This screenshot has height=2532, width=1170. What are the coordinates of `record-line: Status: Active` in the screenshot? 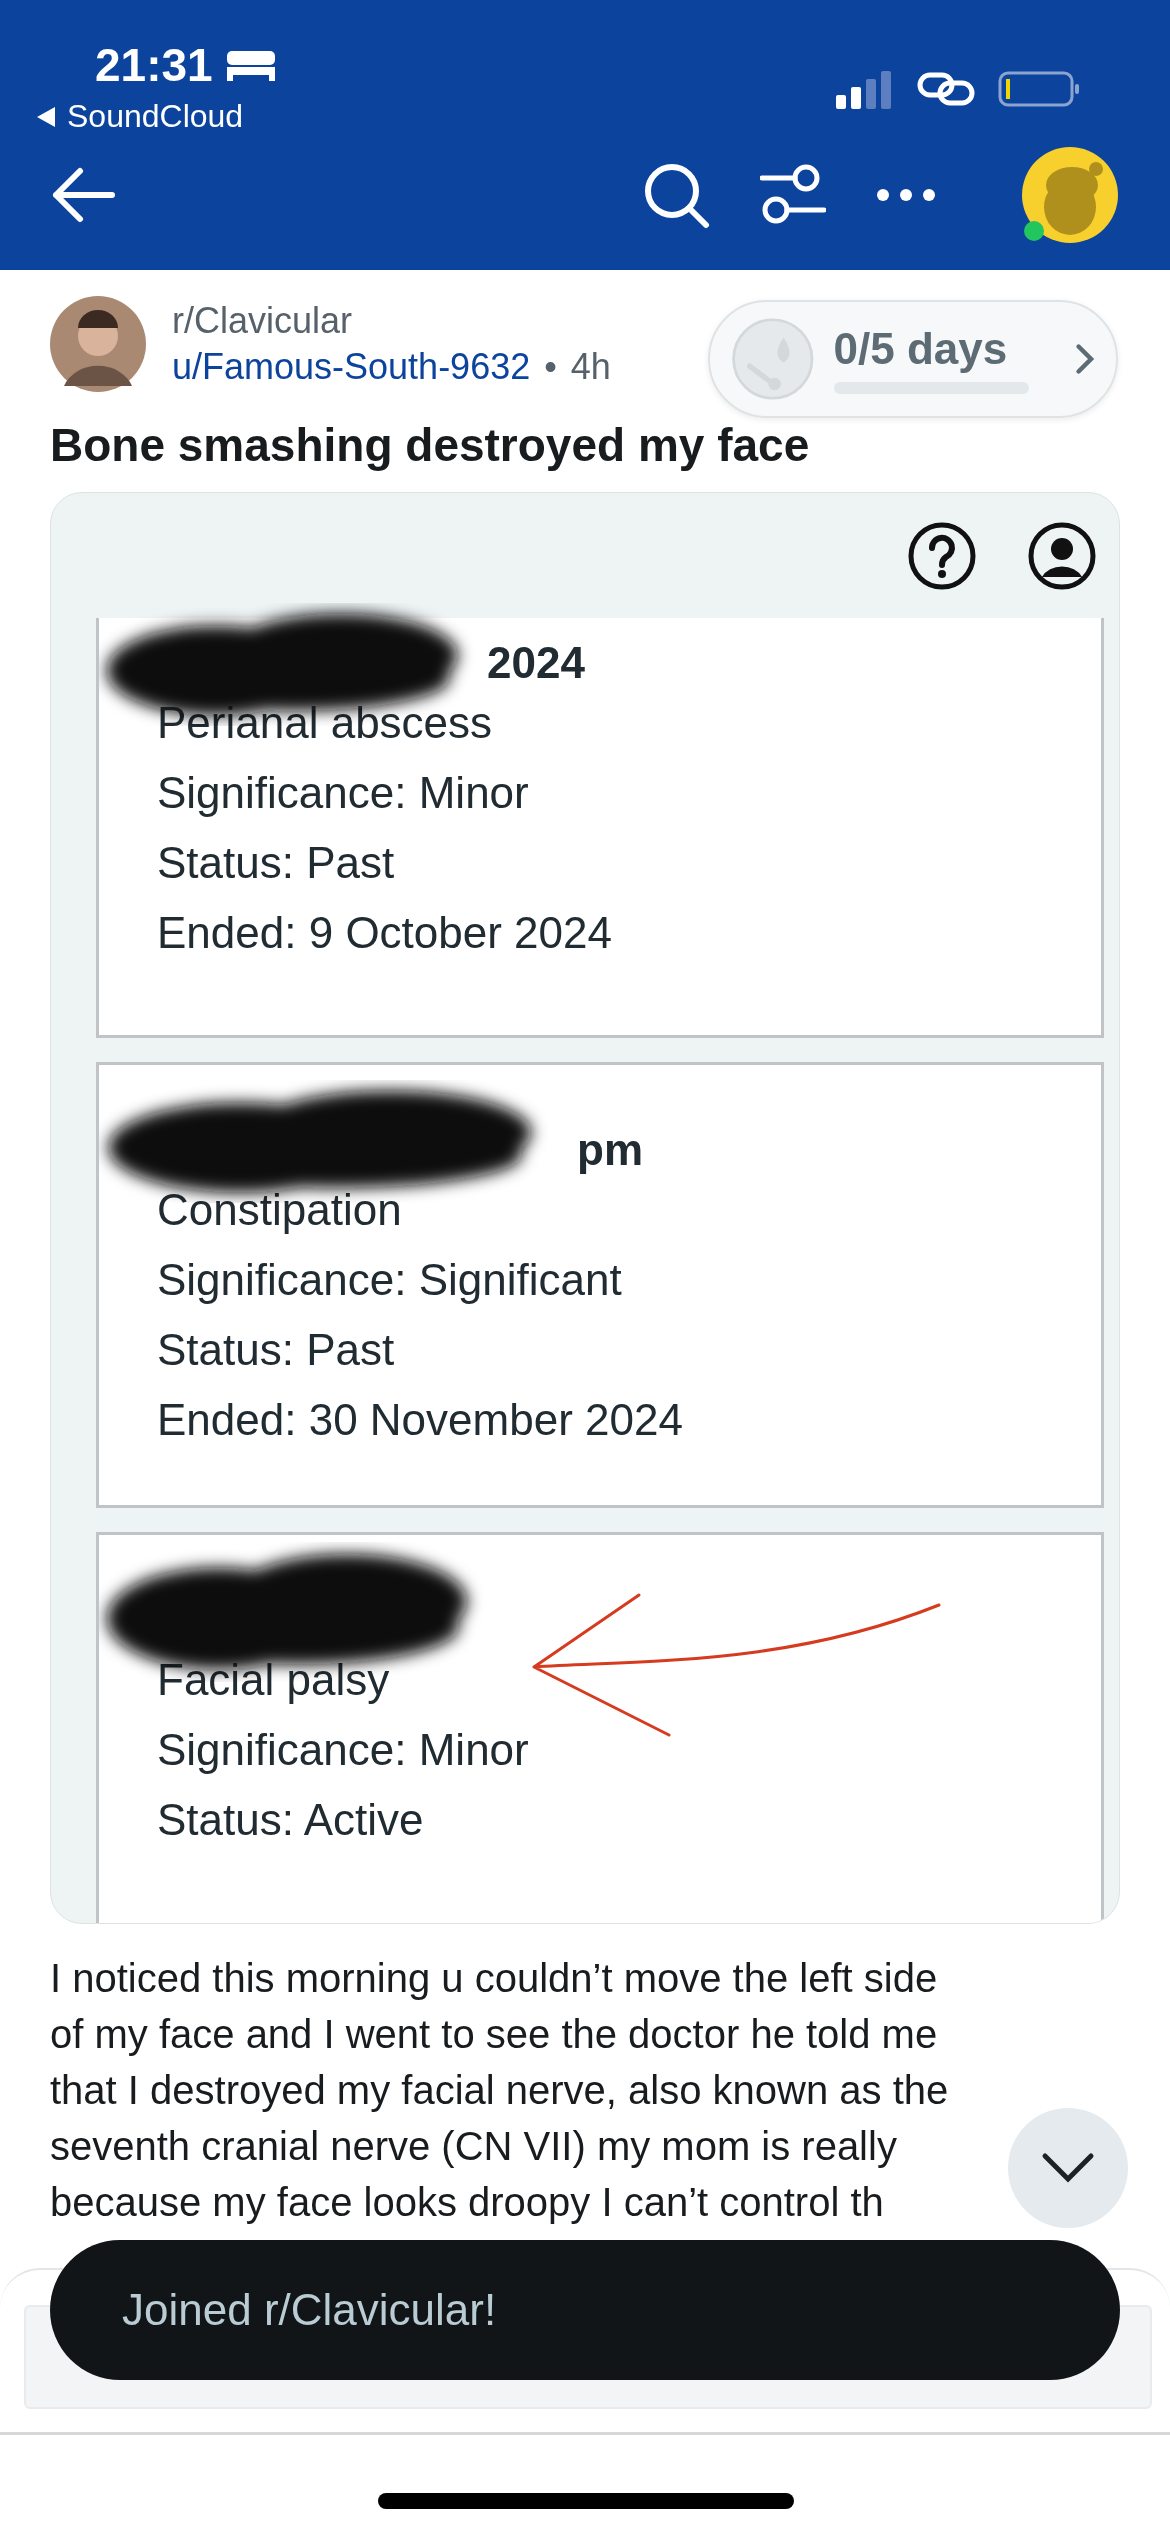 It's located at (291, 1820).